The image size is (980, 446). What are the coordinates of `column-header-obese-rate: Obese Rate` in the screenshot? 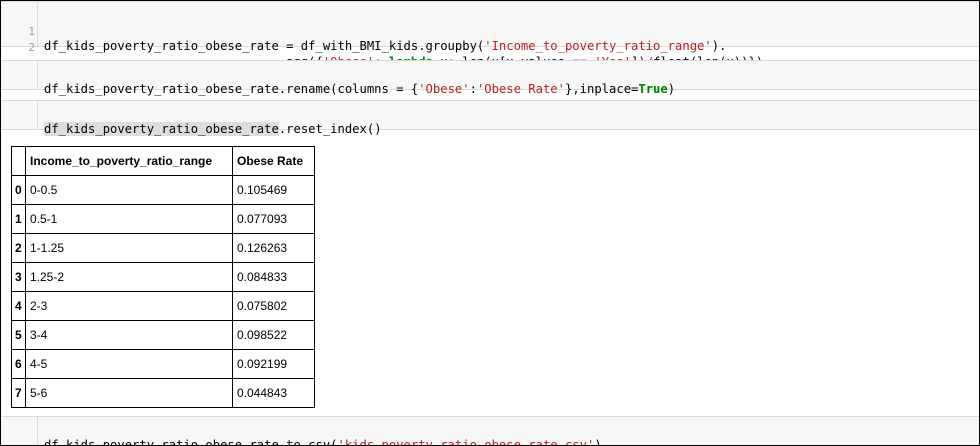 It's located at (273, 161).